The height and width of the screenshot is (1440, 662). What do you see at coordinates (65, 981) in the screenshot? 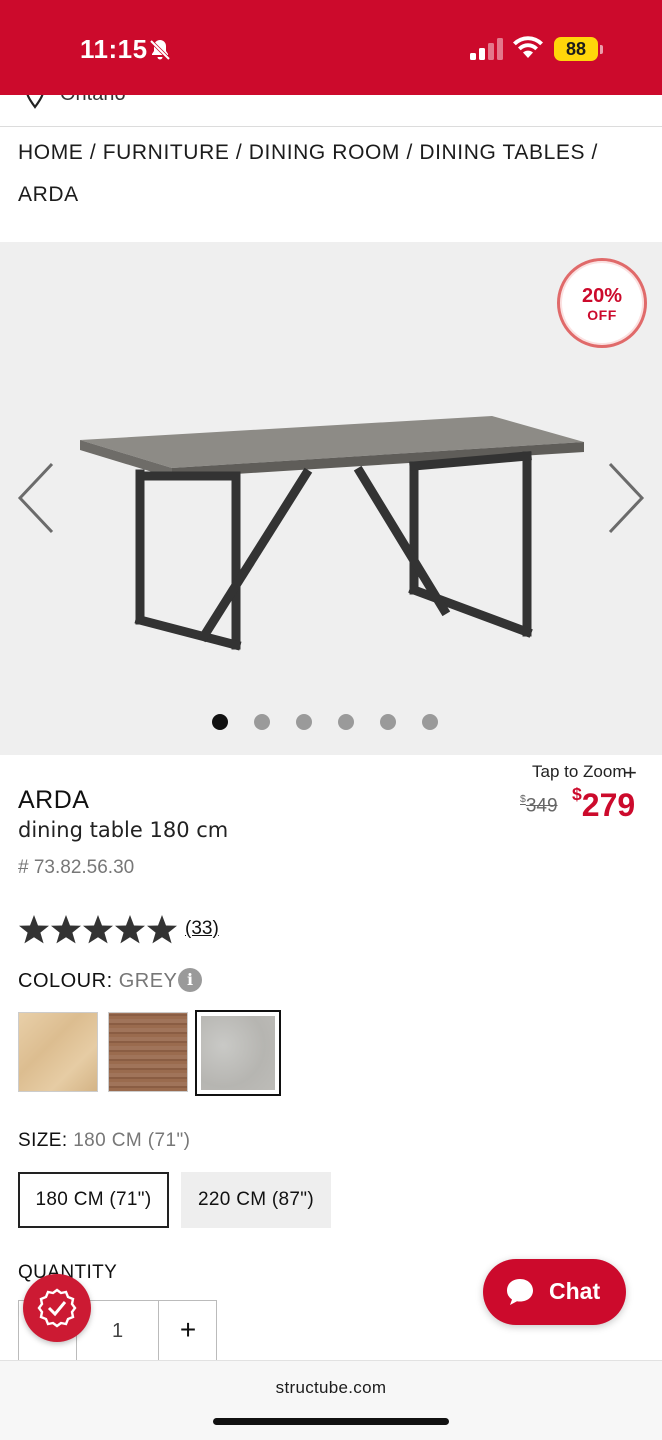
I see `colour-label-text: COLOUR:` at bounding box center [65, 981].